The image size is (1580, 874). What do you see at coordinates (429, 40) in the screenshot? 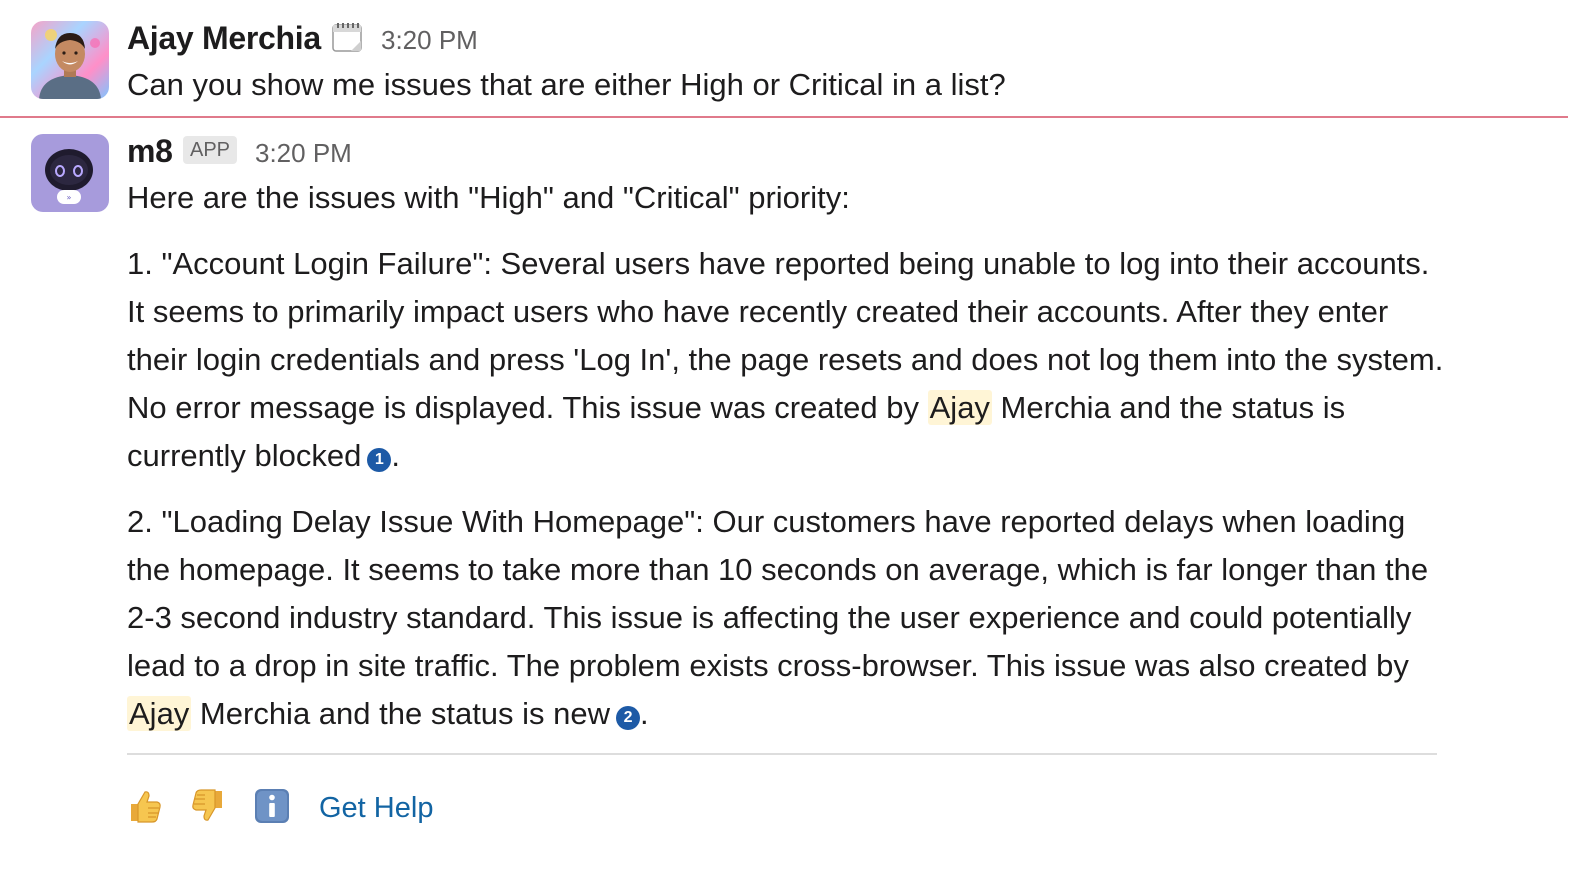
I see `user-message-time: 3:20 PM` at bounding box center [429, 40].